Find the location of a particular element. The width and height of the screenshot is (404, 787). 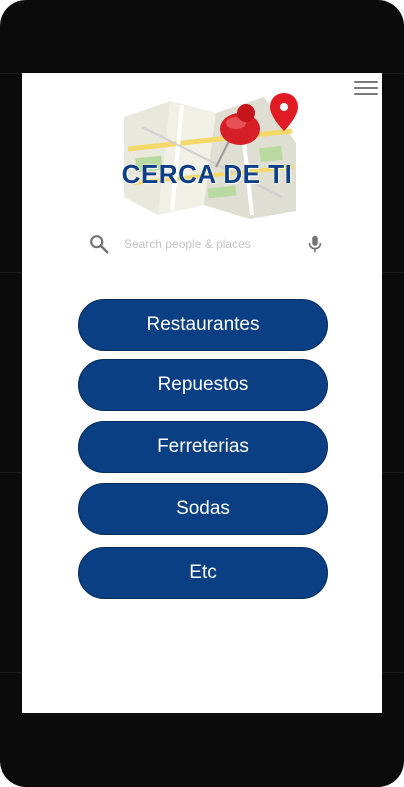

category-button-restaurantes: Restaurantes is located at coordinates (203, 325).